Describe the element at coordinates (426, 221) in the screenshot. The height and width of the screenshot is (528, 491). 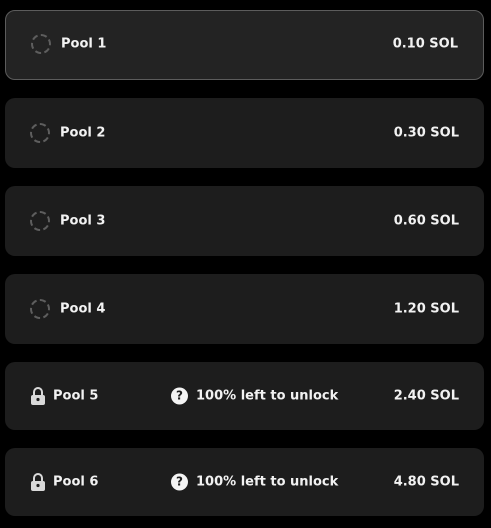
I see `pool-amount: 0.60 SOL` at that location.